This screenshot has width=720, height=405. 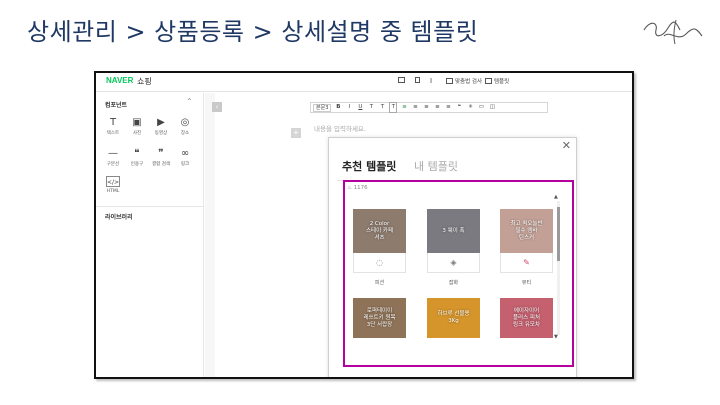 What do you see at coordinates (210, 235) in the screenshot?
I see `sidebar-gutter` at bounding box center [210, 235].